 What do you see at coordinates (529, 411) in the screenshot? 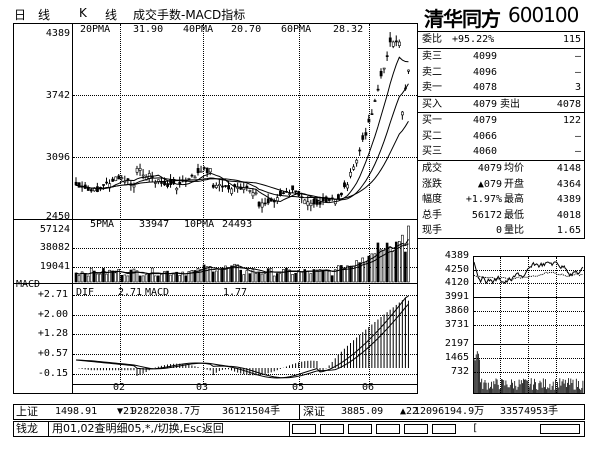
I see `sz-volume: 33574953手` at bounding box center [529, 411].